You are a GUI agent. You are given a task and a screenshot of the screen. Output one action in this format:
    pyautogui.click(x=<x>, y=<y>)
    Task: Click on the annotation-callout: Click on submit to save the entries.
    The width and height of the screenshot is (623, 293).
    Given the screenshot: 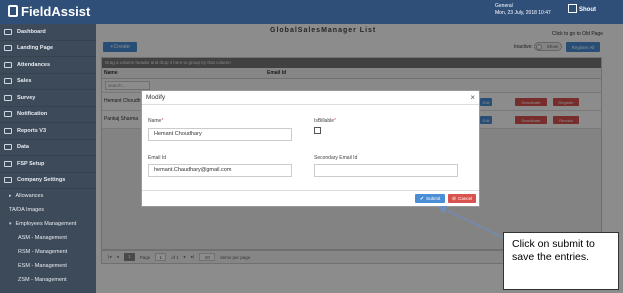 What is the action you would take?
    pyautogui.click(x=561, y=261)
    